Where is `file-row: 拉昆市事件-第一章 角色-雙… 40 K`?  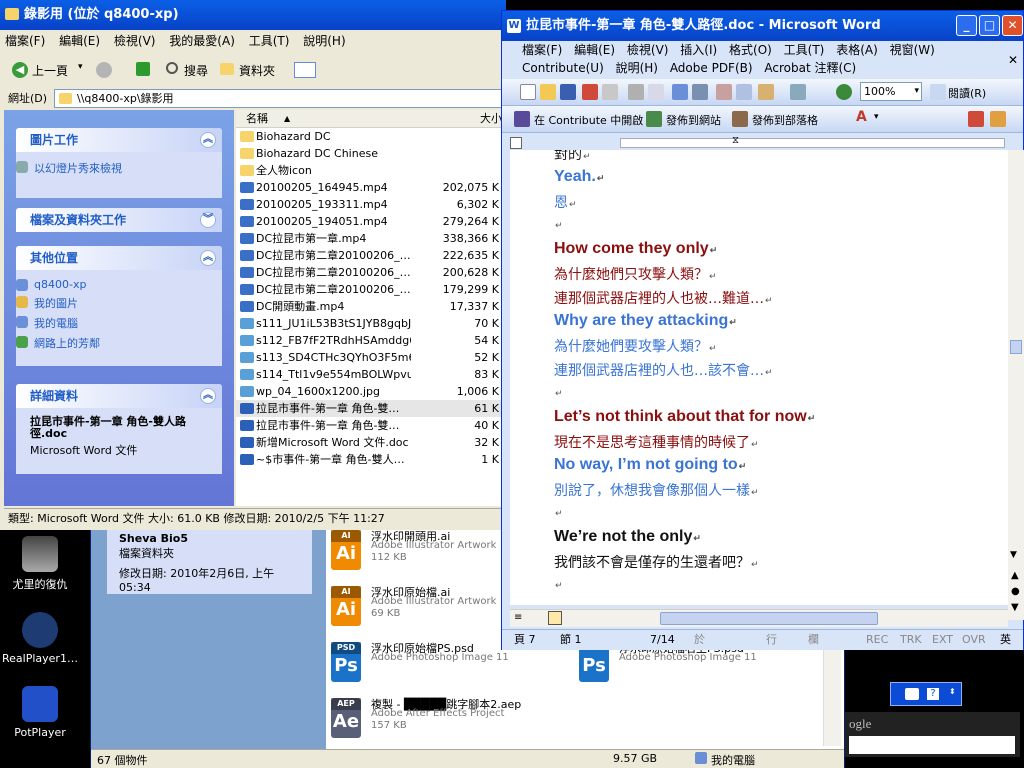 file-row: 拉昆市事件-第一章 角色-雙… 40 K is located at coordinates (369, 425).